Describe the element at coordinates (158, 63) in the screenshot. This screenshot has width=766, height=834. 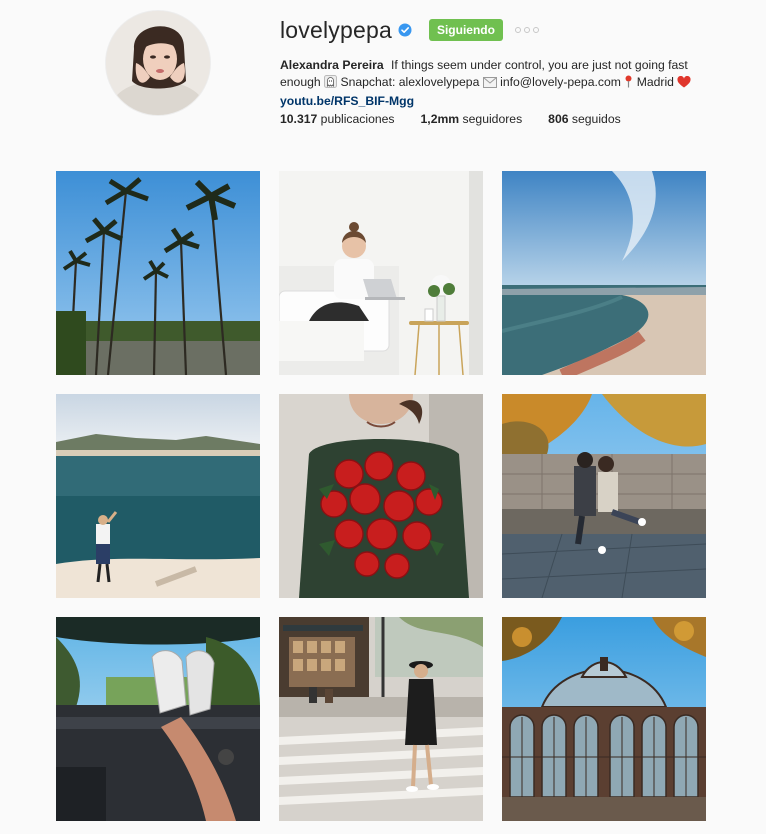
I see `profile-avatar` at that location.